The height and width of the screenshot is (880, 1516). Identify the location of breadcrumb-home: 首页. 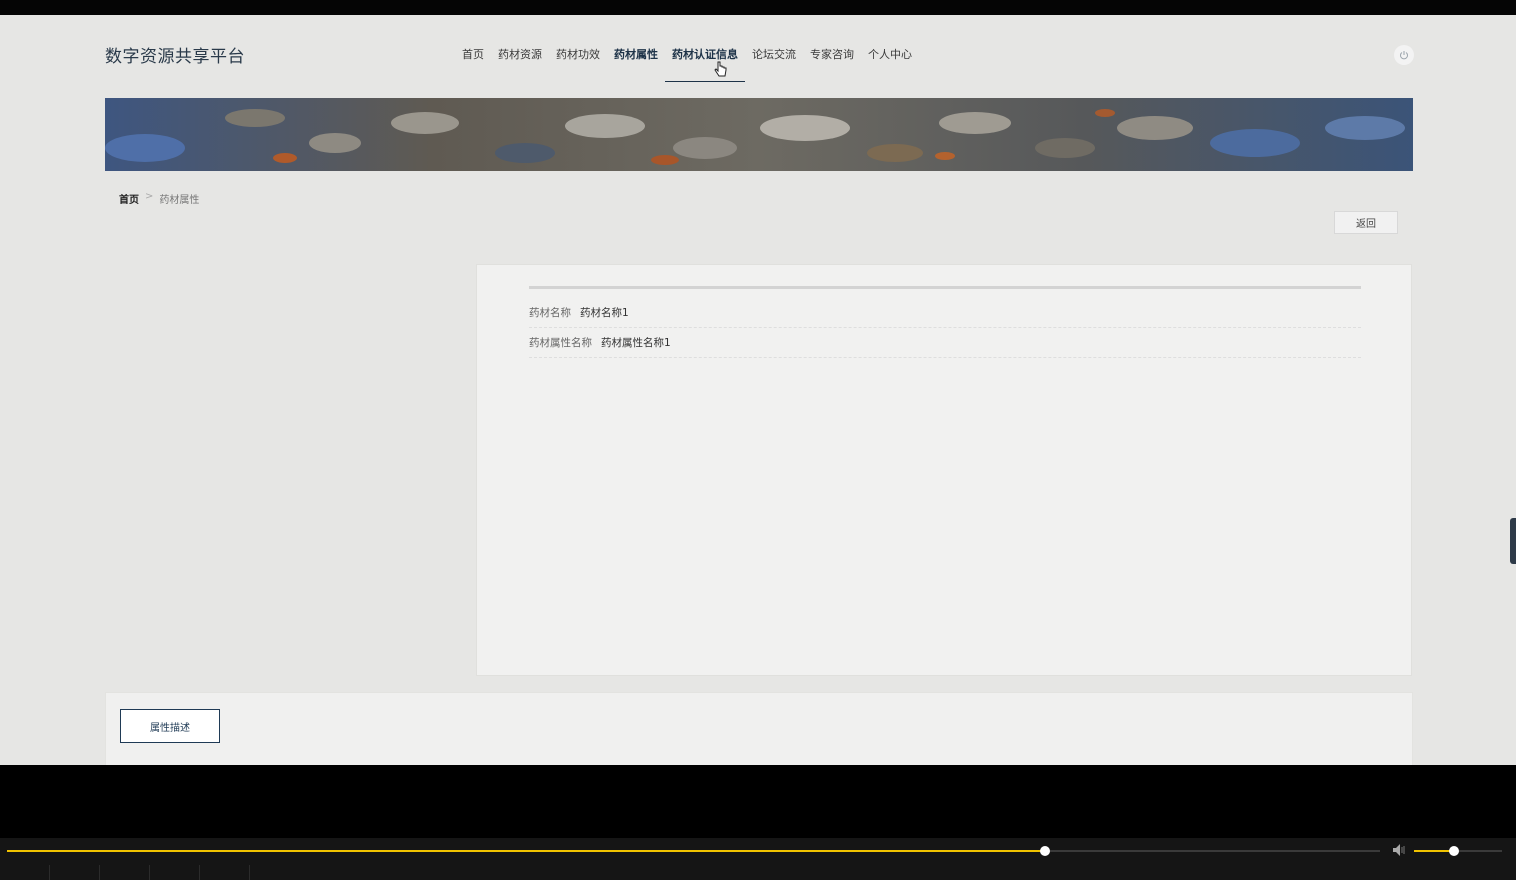
(129, 198).